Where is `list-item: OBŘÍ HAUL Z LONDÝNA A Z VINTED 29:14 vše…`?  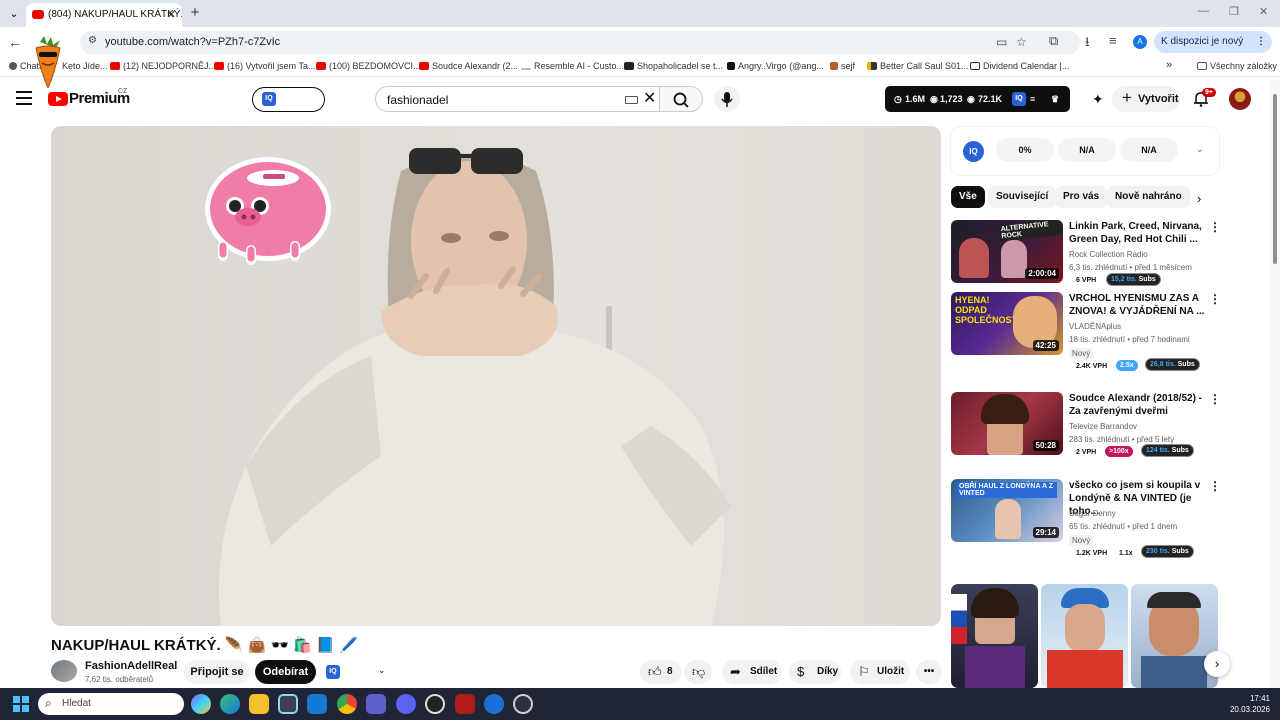 list-item: OBŘÍ HAUL Z LONDÝNA A Z VINTED 29:14 vše… is located at coordinates (1086, 519).